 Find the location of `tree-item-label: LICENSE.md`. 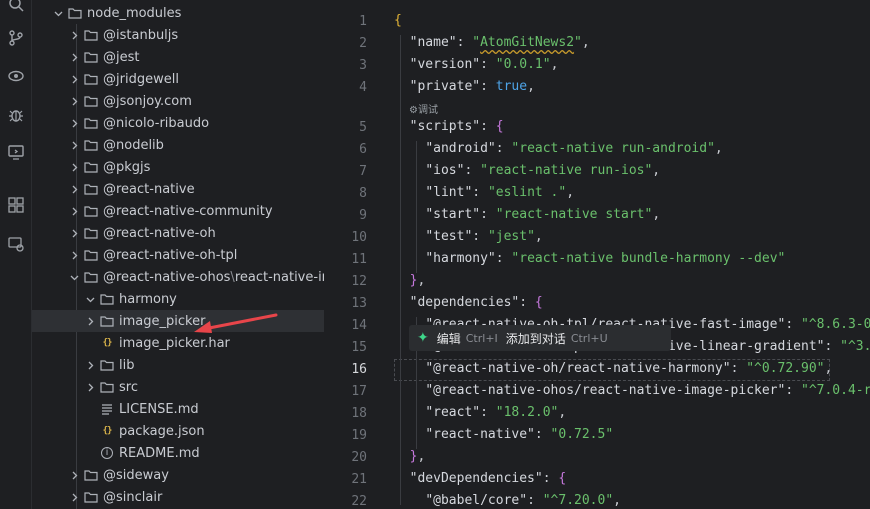

tree-item-label: LICENSE.md is located at coordinates (159, 409).